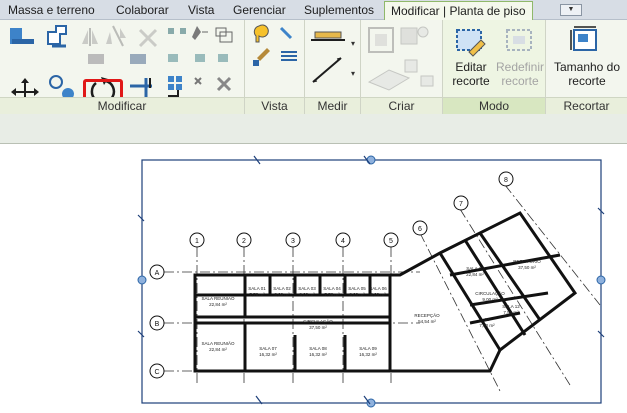 This screenshot has width=627, height=413. I want to click on tab-colaborar: Colaborar, so click(142, 10).